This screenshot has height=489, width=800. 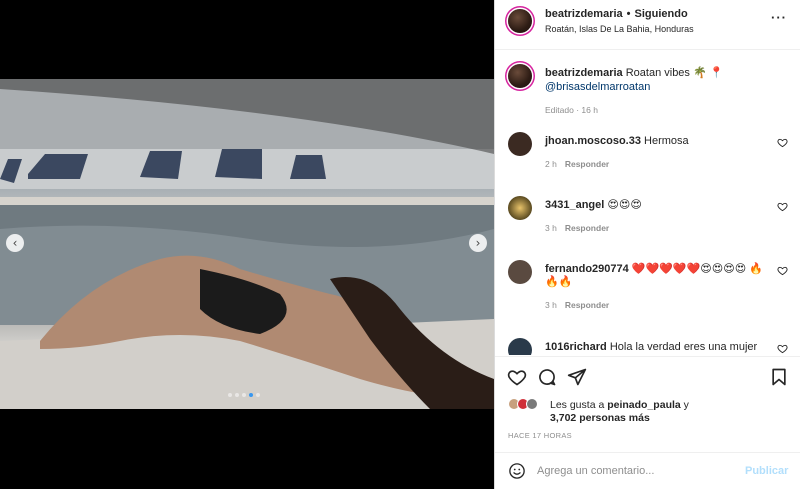 I want to click on likes-count-link: 3,702 personas más, so click(x=600, y=418).